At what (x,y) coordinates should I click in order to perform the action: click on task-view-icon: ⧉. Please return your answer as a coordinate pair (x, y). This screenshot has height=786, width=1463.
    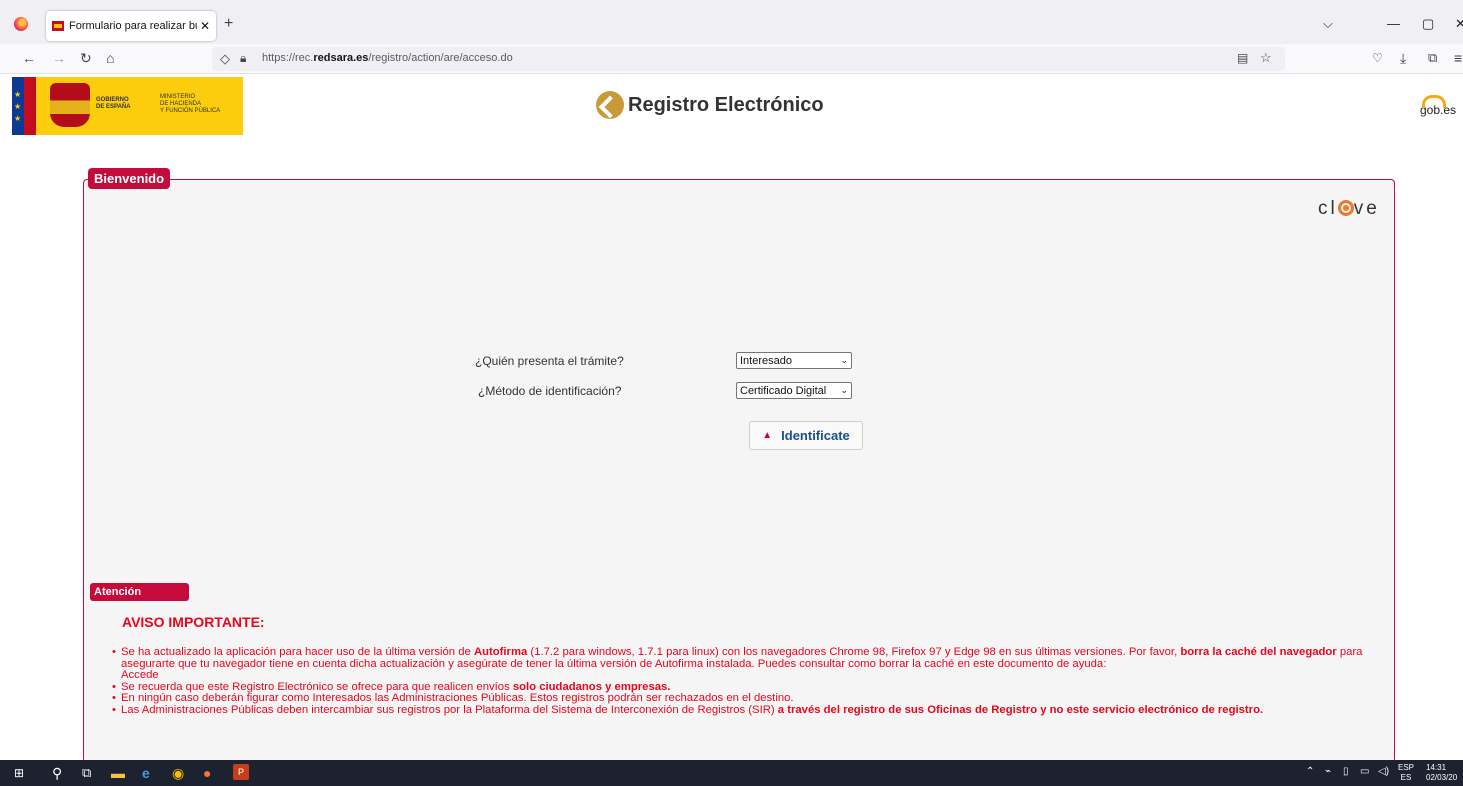
    Looking at the image, I should click on (86, 773).